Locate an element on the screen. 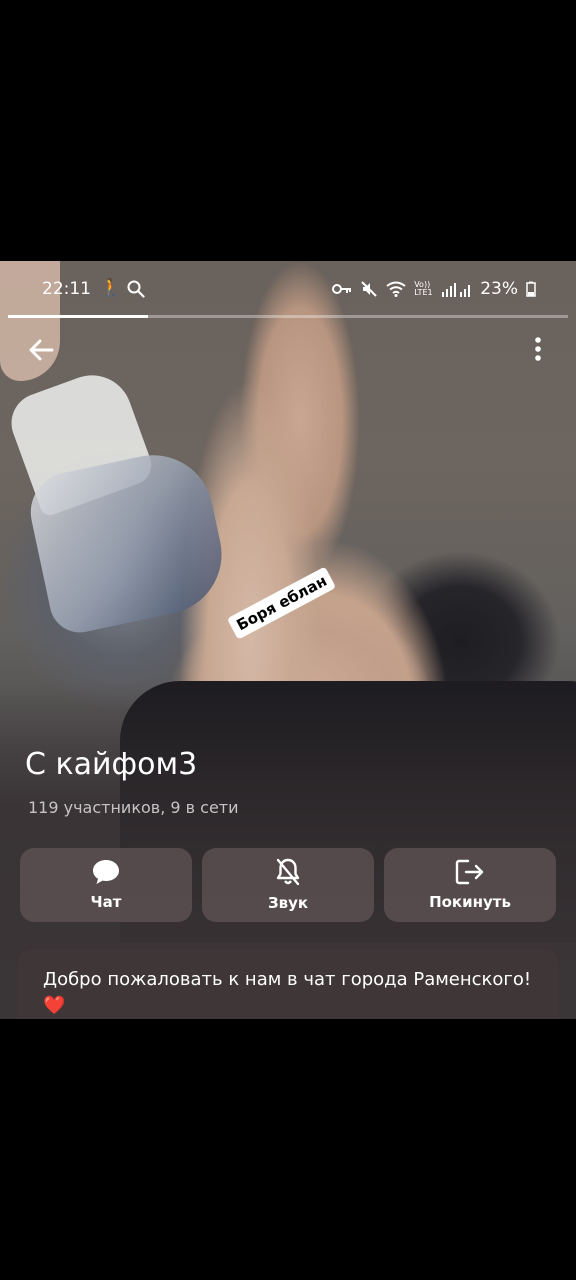 The width and height of the screenshot is (576, 1280). more-options-button is located at coordinates (538, 350).